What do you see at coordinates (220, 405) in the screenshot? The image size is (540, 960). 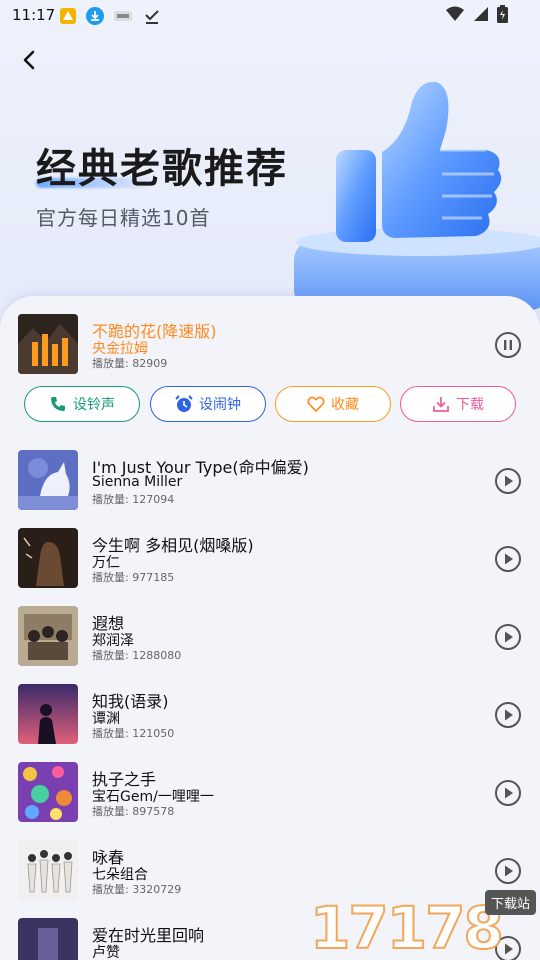 I see `set-alarm-label: 设闹钟` at bounding box center [220, 405].